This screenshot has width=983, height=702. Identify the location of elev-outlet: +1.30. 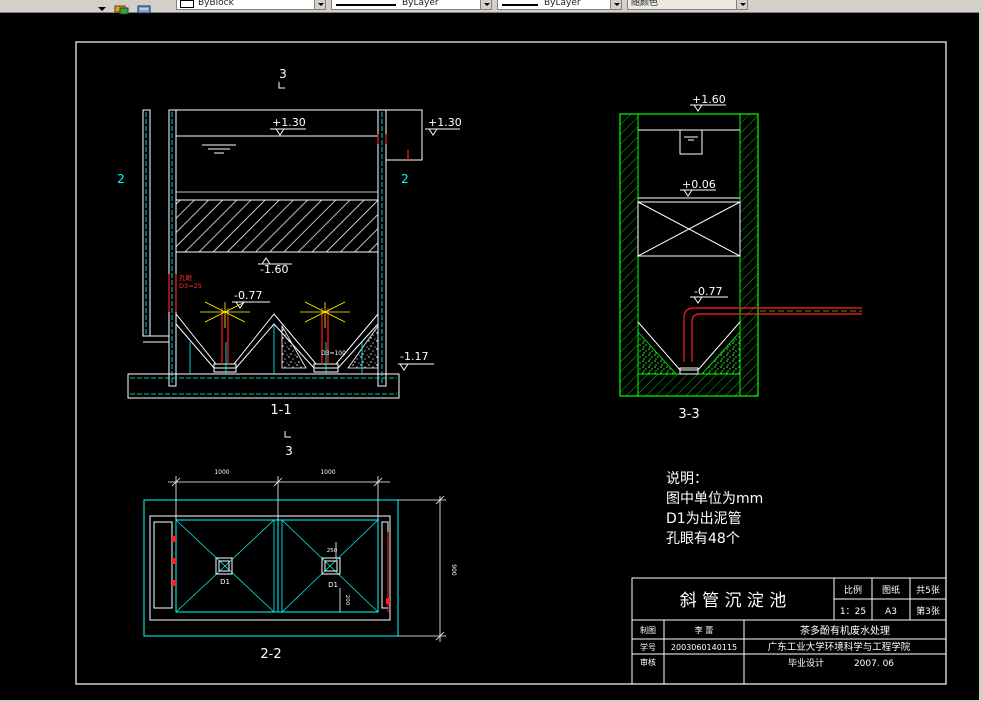
(445, 122).